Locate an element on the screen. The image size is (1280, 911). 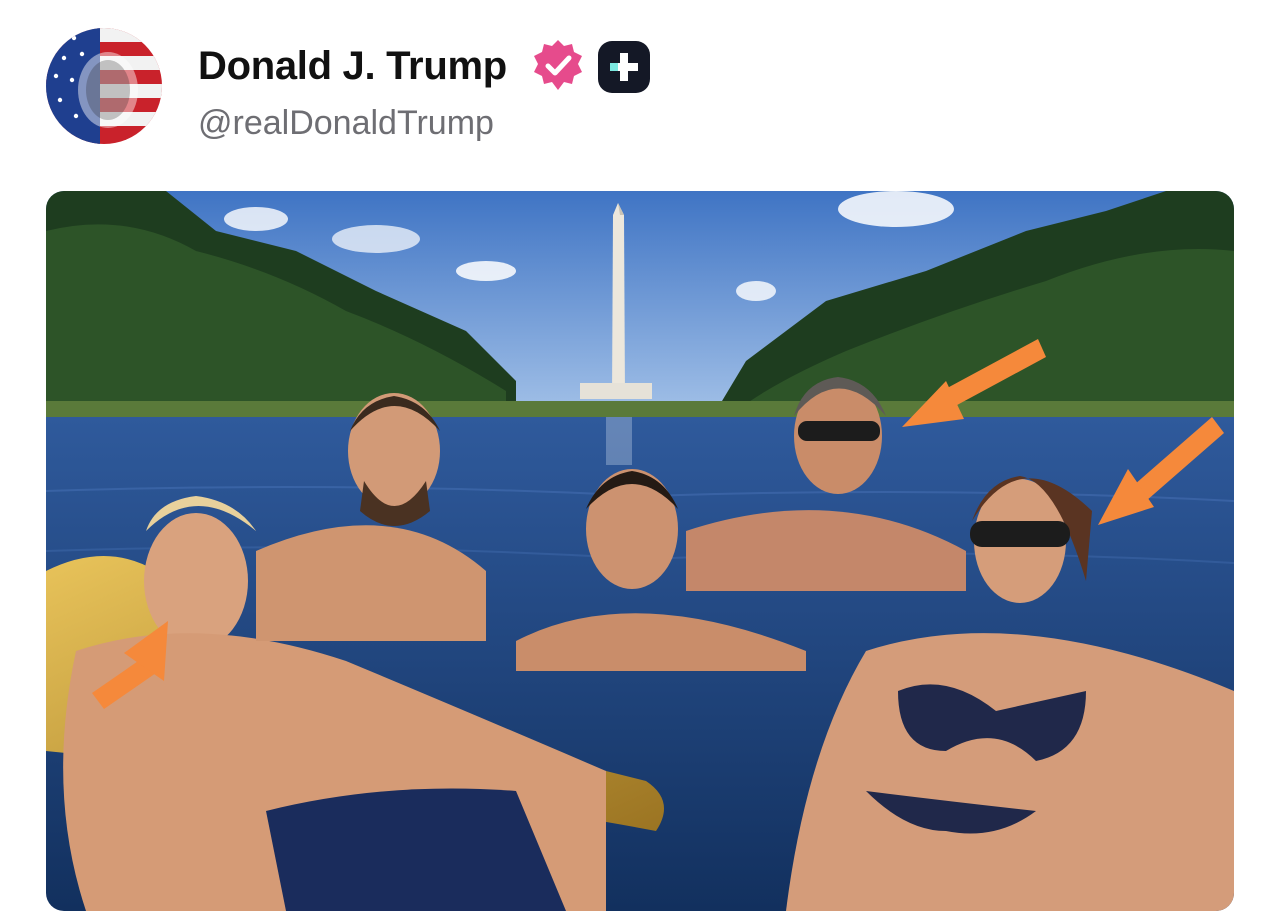
author-handle: @realDonaldTrump is located at coordinates (346, 123).